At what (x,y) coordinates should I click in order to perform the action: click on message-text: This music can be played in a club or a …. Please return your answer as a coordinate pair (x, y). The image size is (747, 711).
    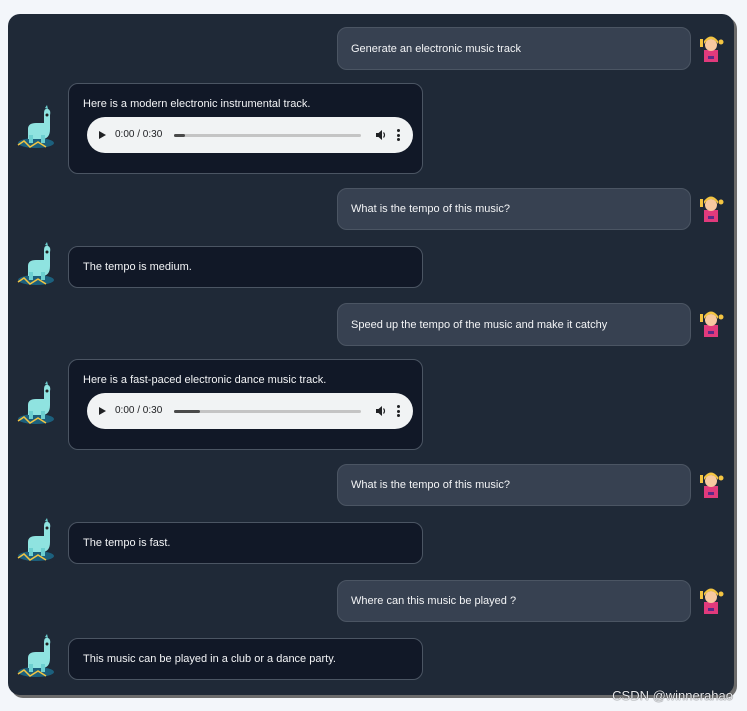
    Looking at the image, I should click on (209, 659).